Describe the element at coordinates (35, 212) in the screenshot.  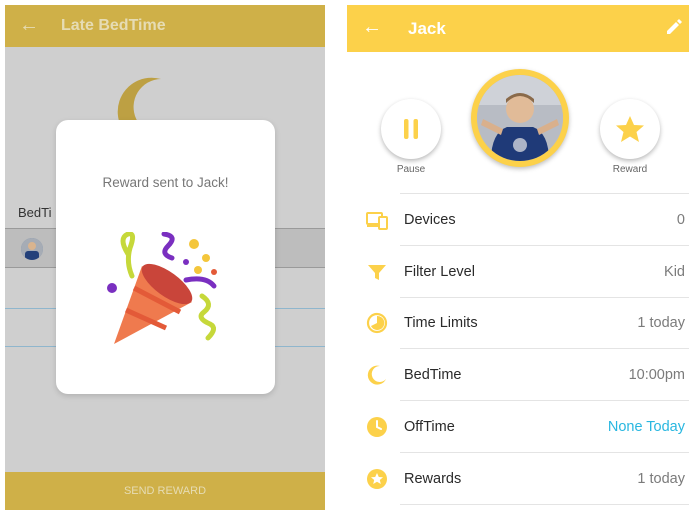
I see `section-label: BedTi` at that location.